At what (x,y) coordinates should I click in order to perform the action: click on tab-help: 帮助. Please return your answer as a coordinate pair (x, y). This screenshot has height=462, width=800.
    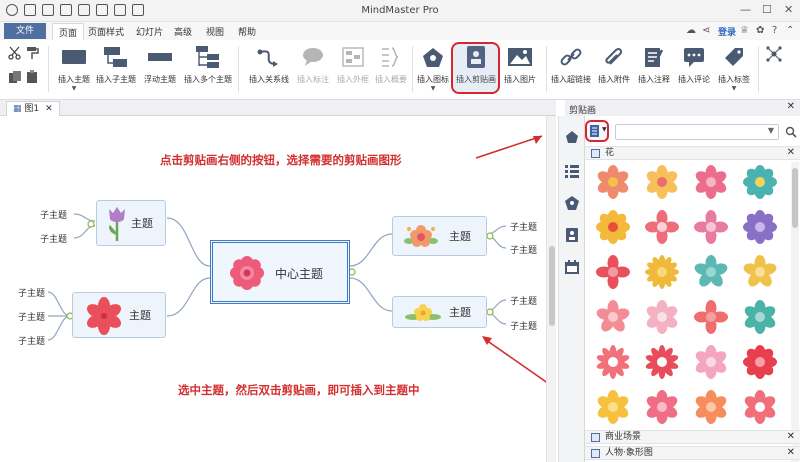
    Looking at the image, I should click on (247, 31).